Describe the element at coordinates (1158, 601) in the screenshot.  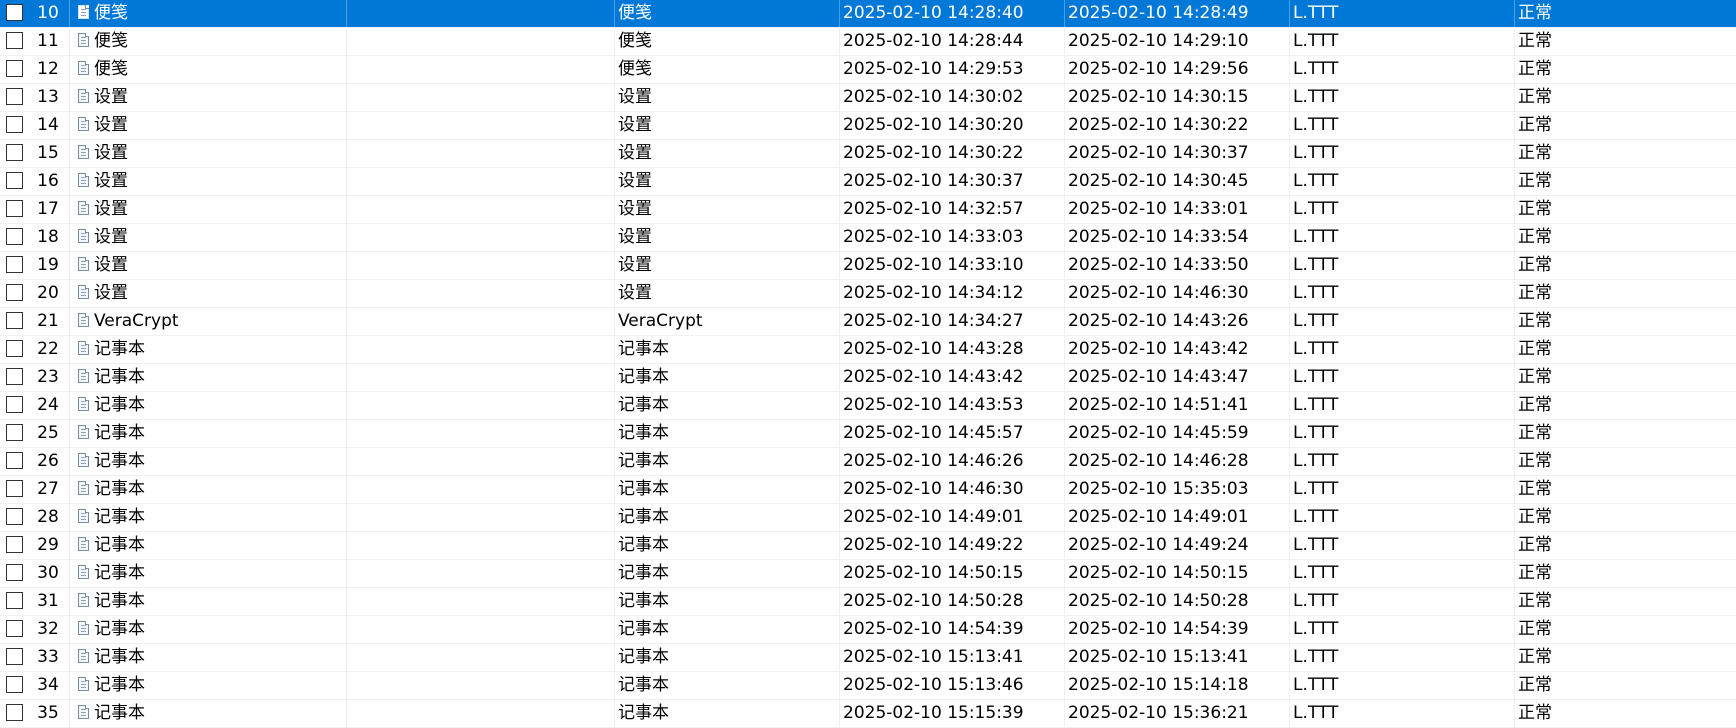
I see `end-time: 2025-02-10 14:50:28` at that location.